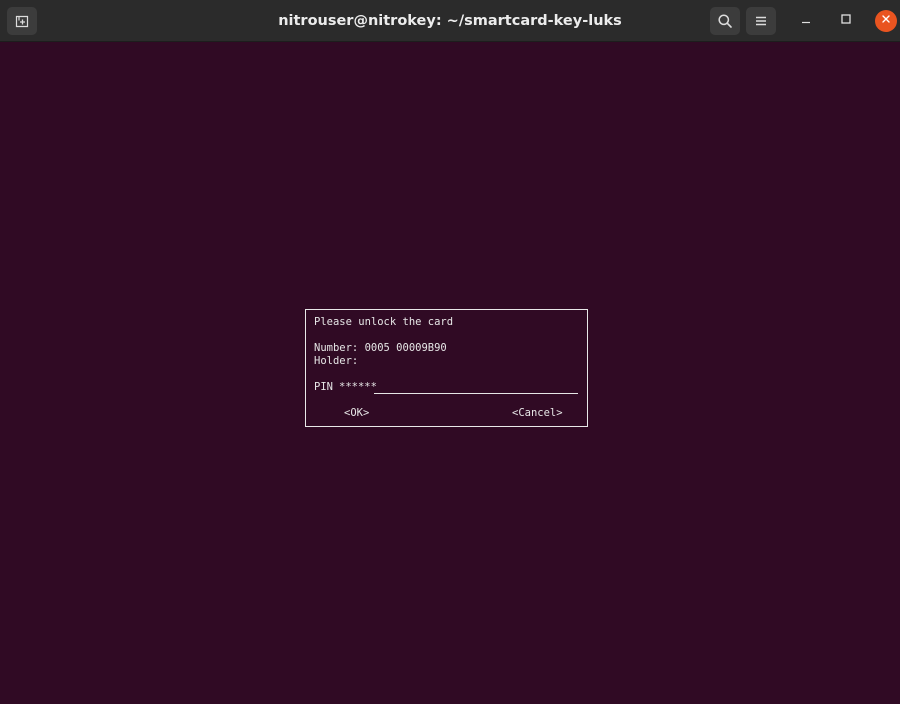  I want to click on minimize-icon, so click(806, 21).